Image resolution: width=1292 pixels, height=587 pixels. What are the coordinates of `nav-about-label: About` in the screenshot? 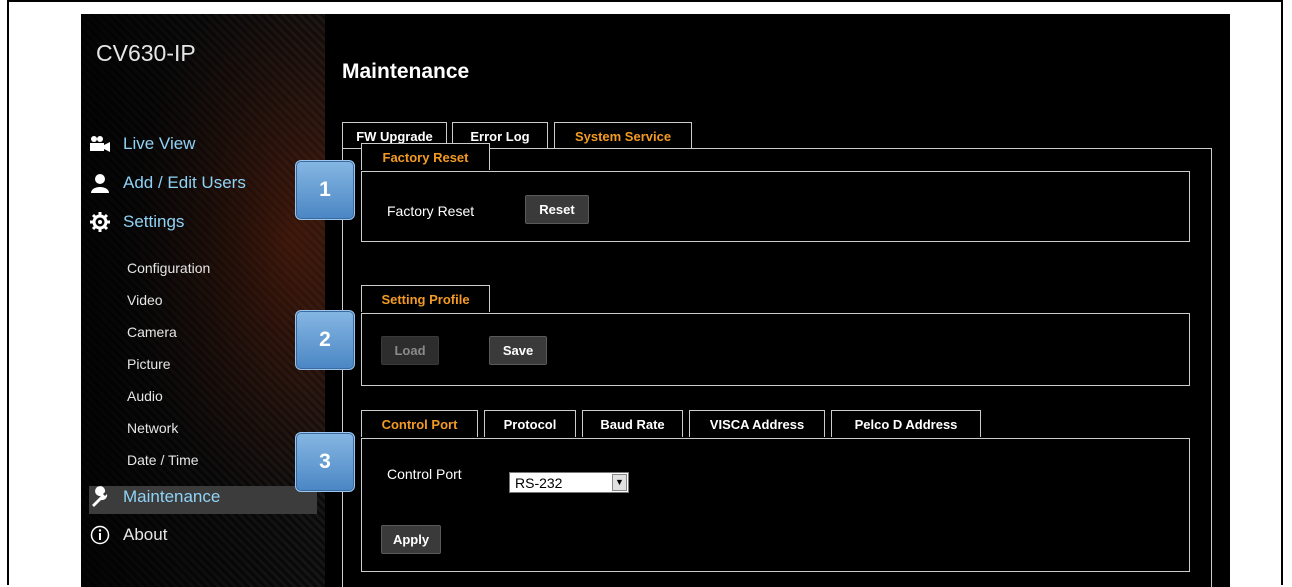 It's located at (145, 534).